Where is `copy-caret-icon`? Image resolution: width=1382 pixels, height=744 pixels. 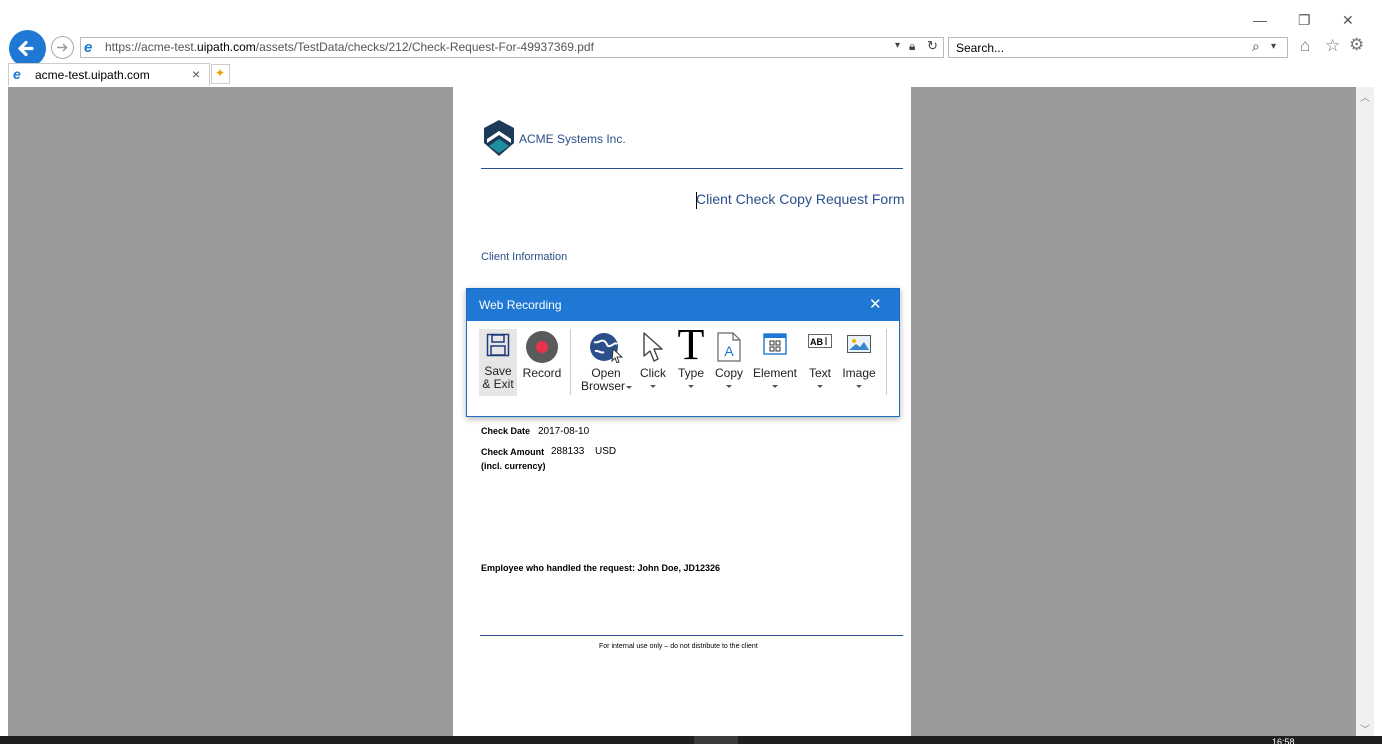 copy-caret-icon is located at coordinates (729, 386).